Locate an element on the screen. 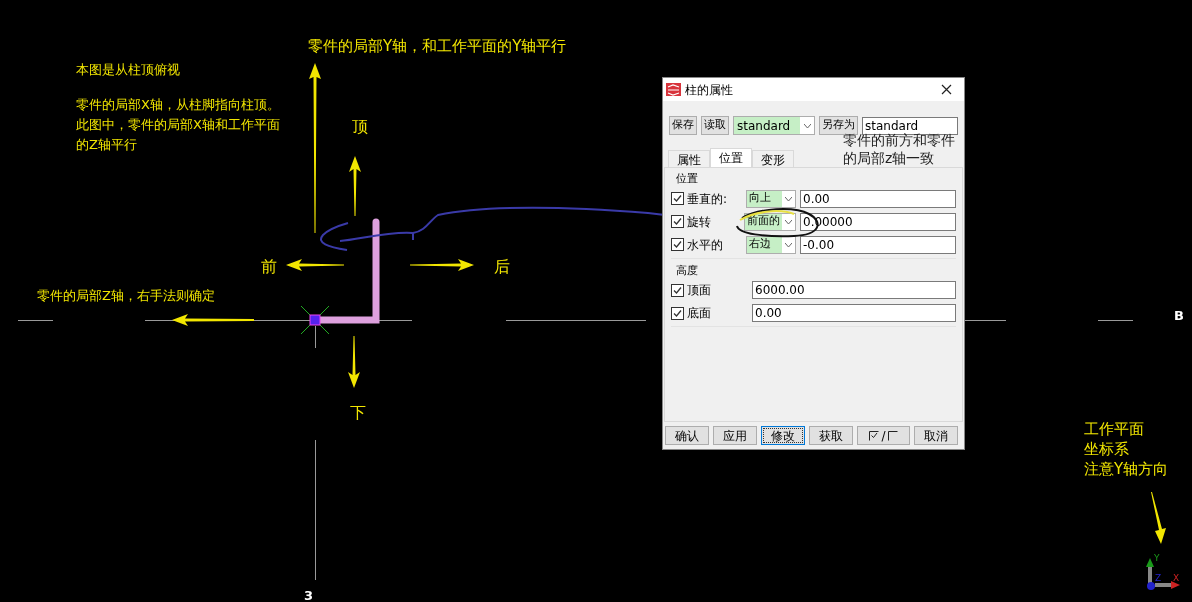 This screenshot has height=602, width=1192. annotation-text: 坐标系 is located at coordinates (1107, 449).